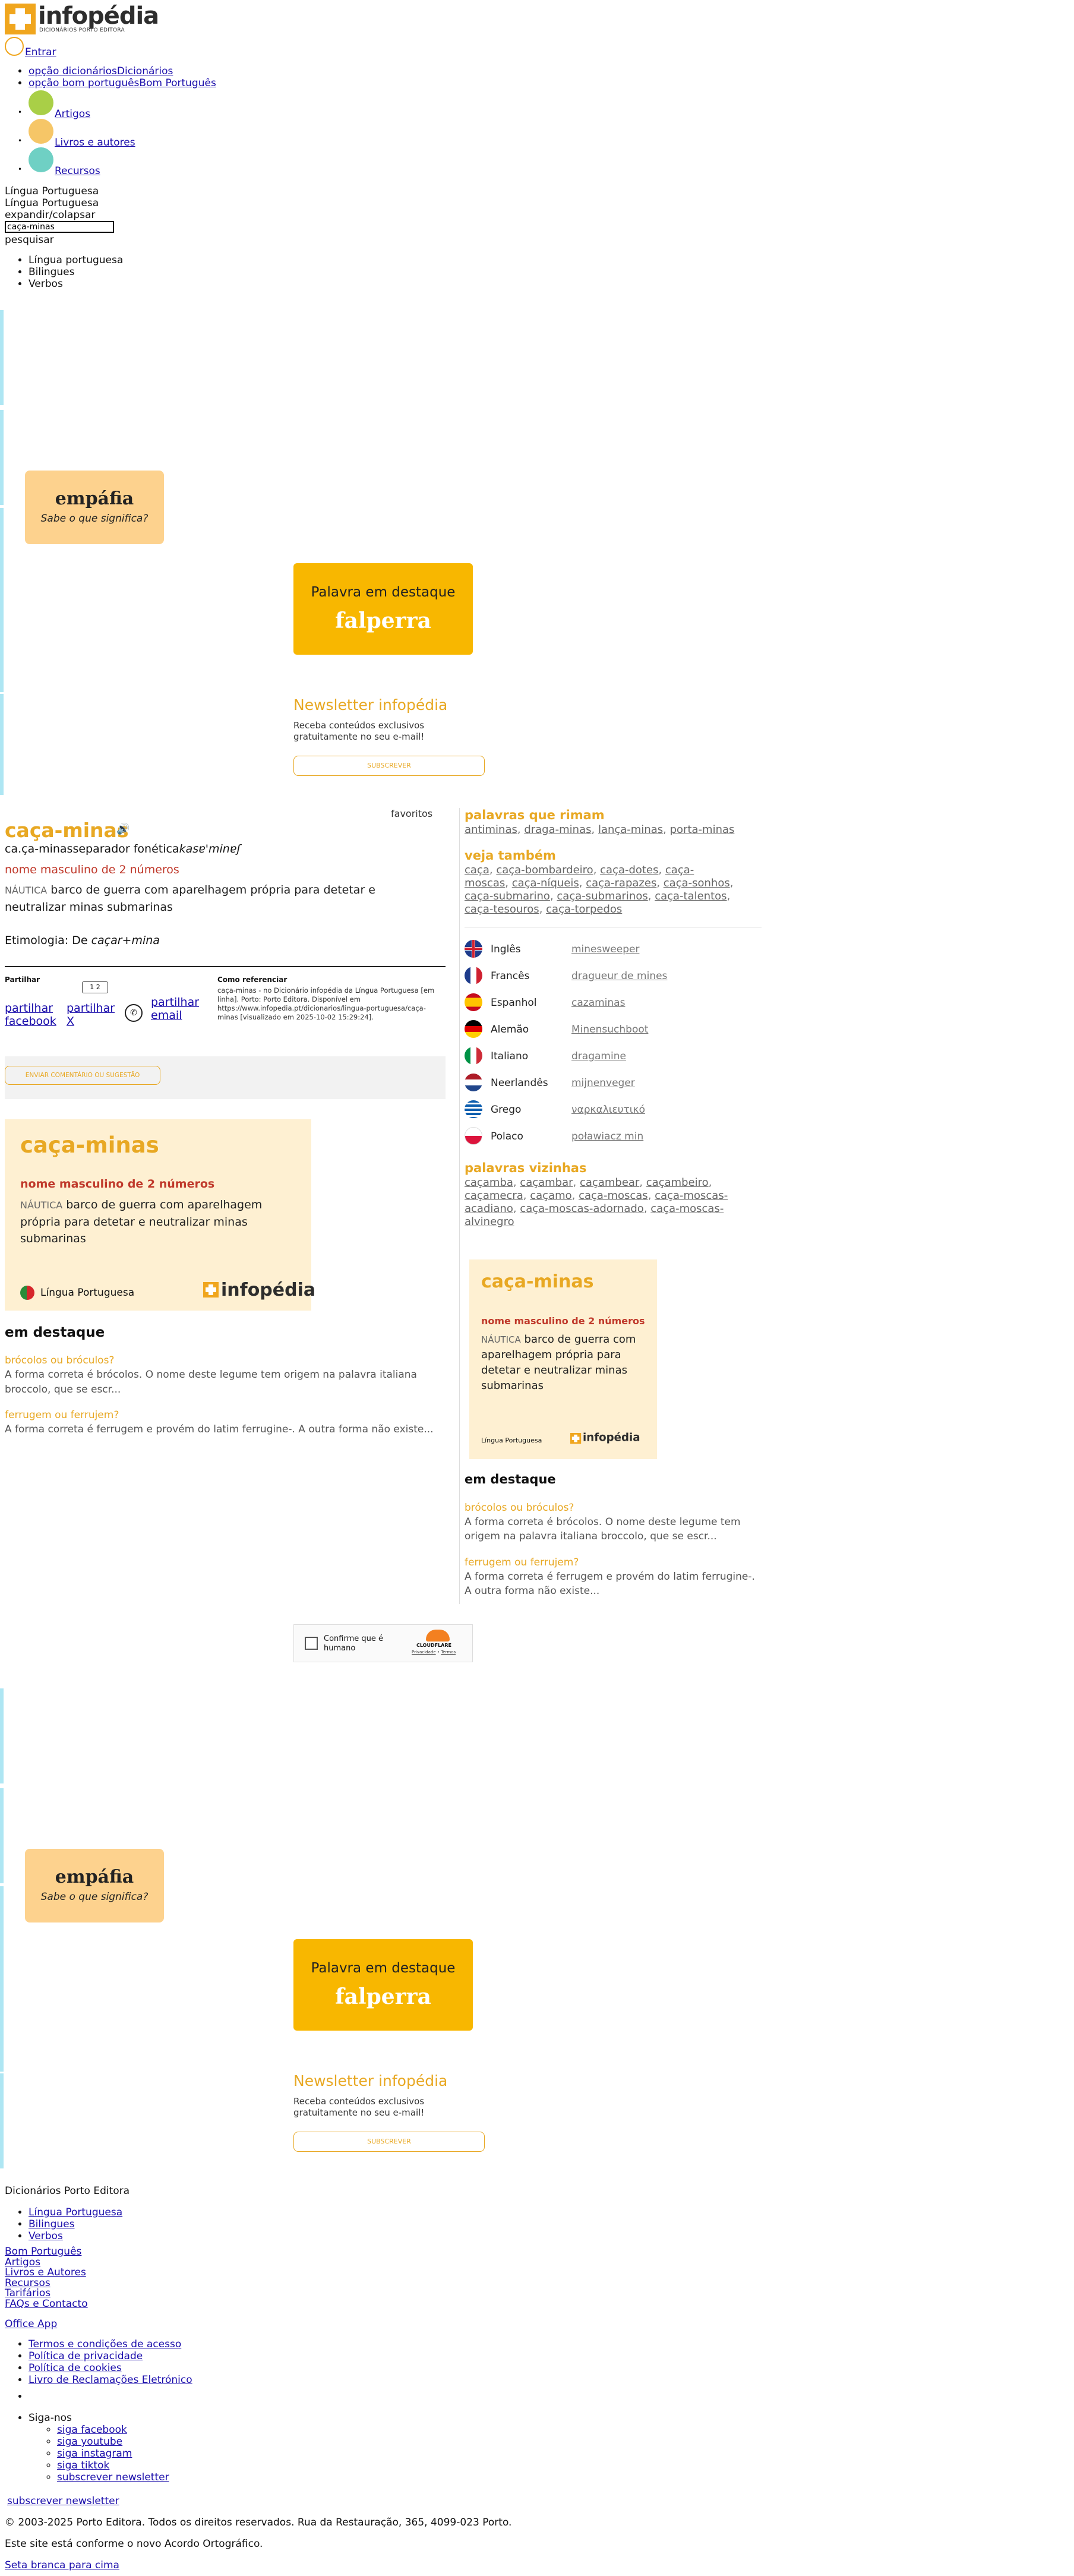  What do you see at coordinates (46, 2304) in the screenshot?
I see `footer-link: FAQs e Contacto` at bounding box center [46, 2304].